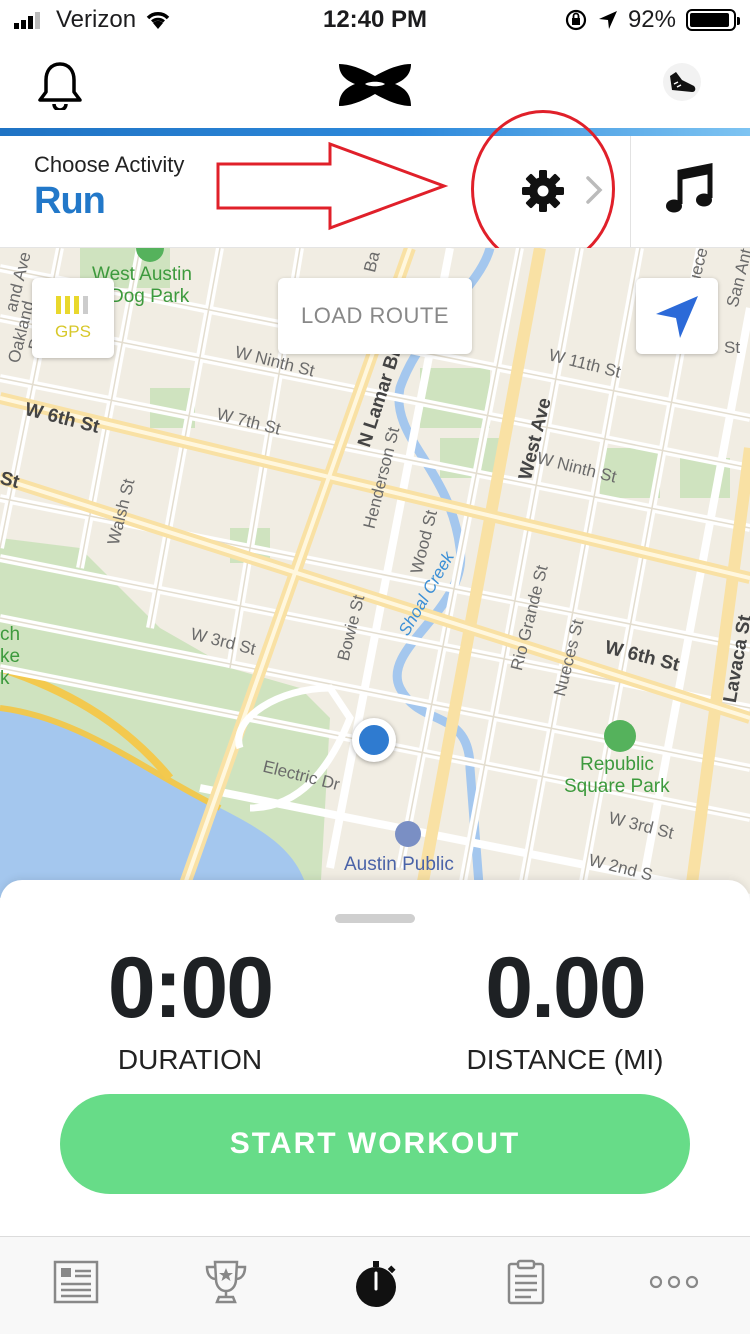  Describe the element at coordinates (72, 305) in the screenshot. I see `gps-signal-icon` at that location.